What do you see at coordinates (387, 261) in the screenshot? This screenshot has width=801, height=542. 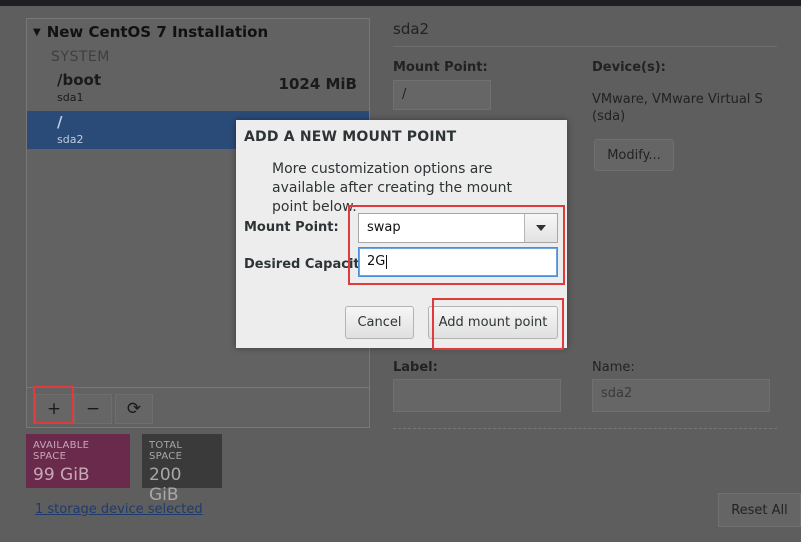 I see `text-cursor` at bounding box center [387, 261].